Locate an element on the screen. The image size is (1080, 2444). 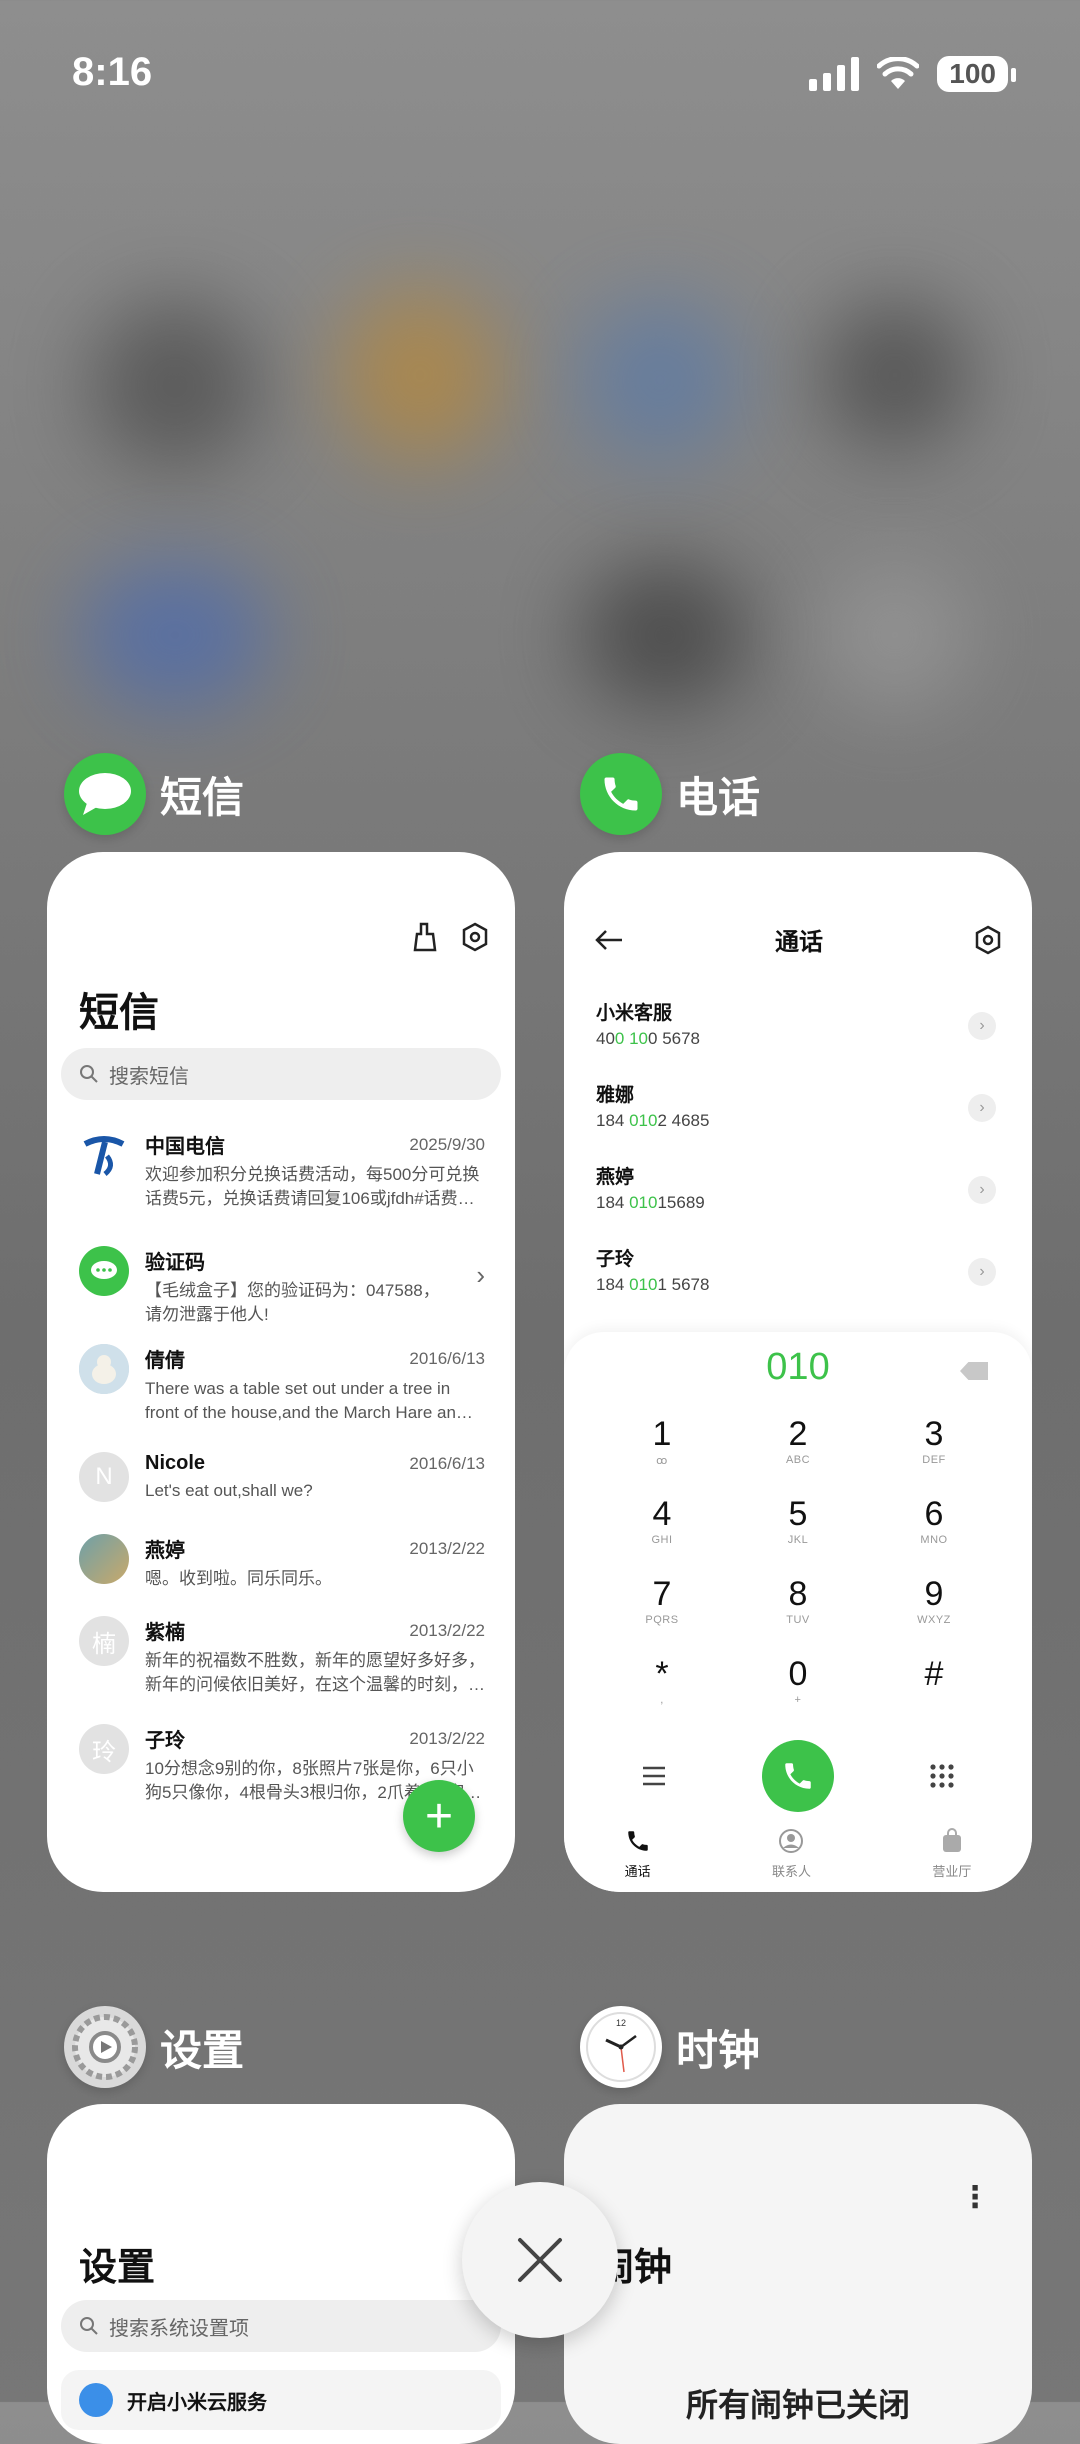
search-input: 搜索系统设置项 is located at coordinates (281, 2326).